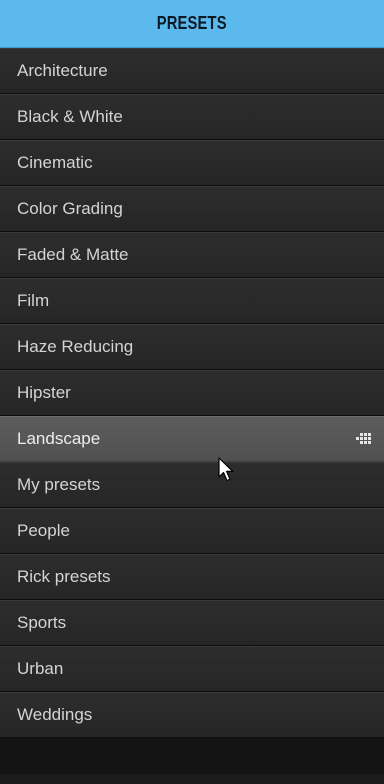  I want to click on preset-item-faded-matte: Faded & Matte, so click(192, 255).